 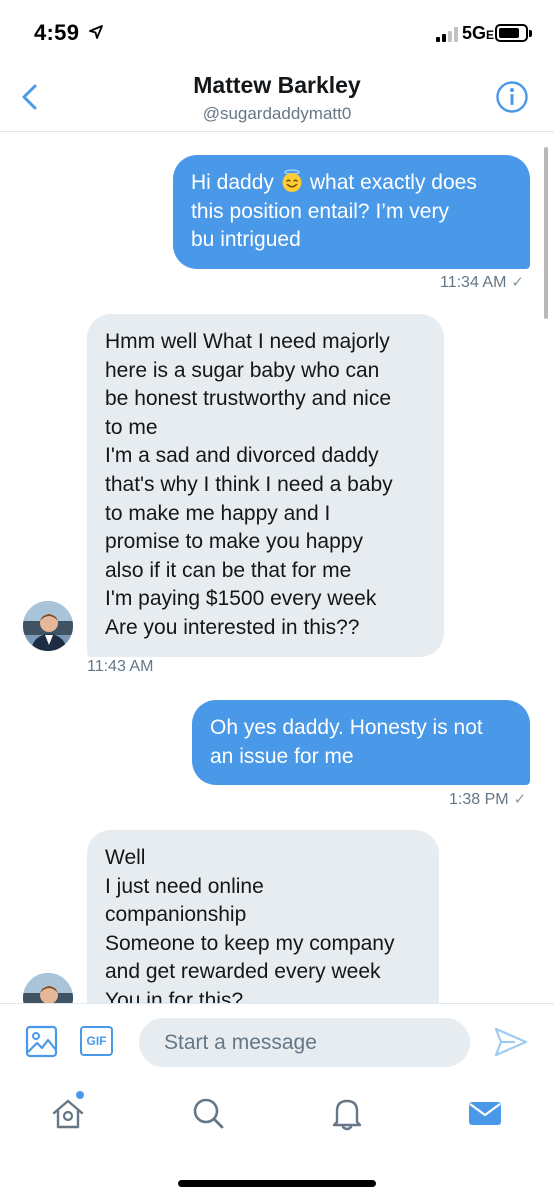 I want to click on message-line: Well, so click(x=125, y=857).